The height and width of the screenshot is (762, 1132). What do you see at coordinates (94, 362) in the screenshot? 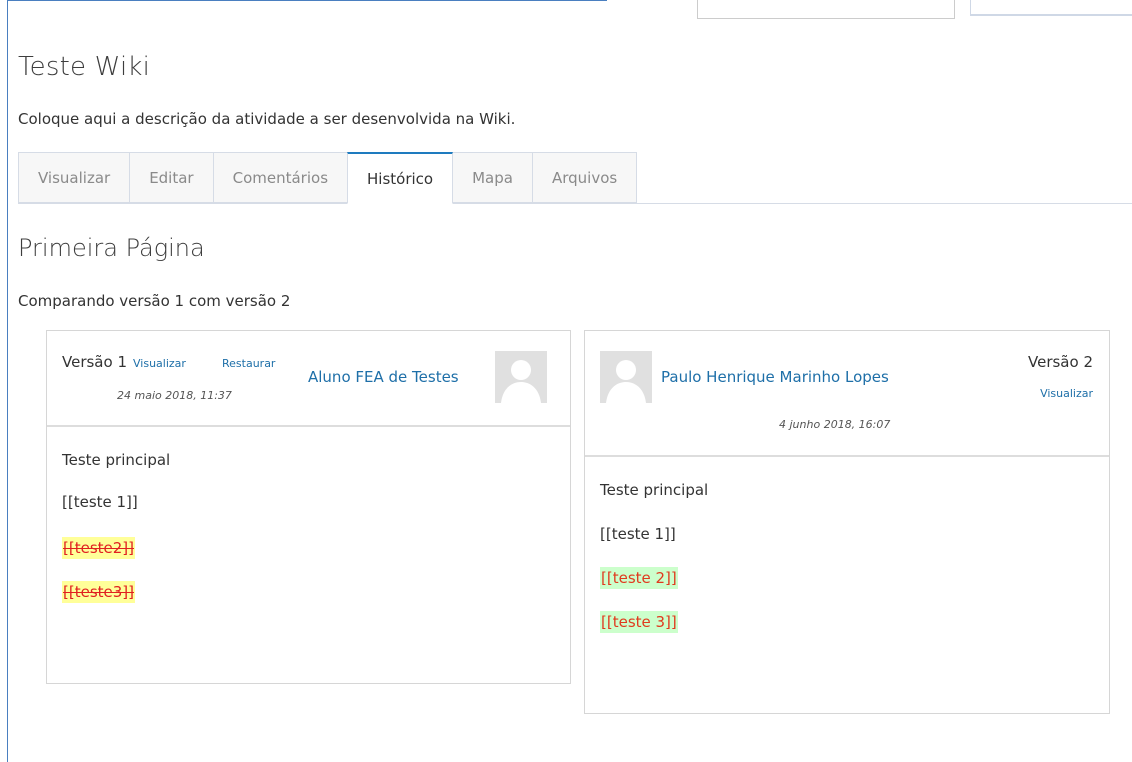
I see `version-1-label: Versão 1` at bounding box center [94, 362].